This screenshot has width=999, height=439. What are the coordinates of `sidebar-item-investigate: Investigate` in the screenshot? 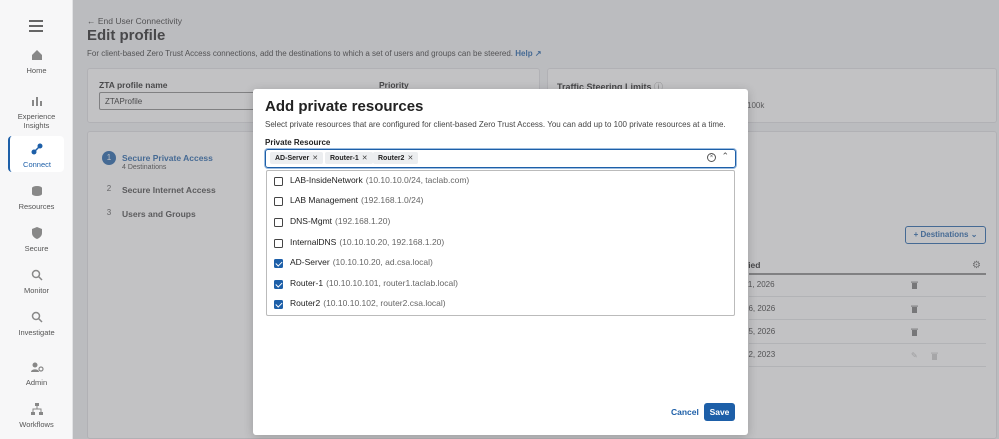 It's located at (36, 323).